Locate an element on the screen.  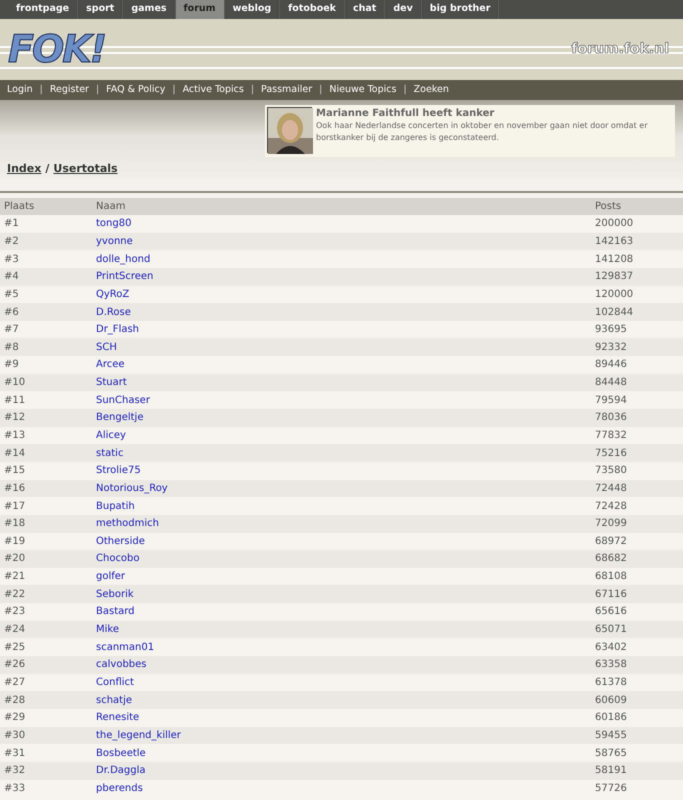
user-link: SCH is located at coordinates (106, 347).